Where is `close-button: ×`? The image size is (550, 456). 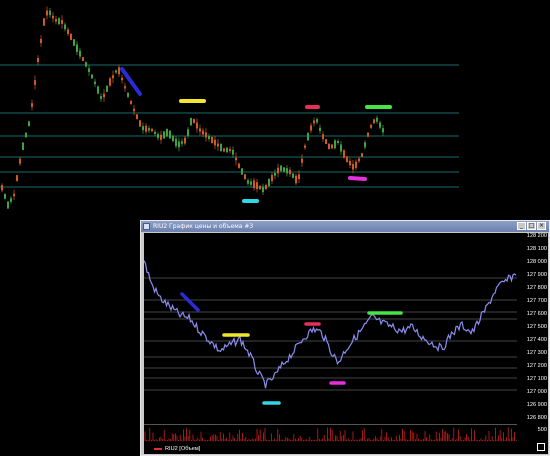
close-button: × is located at coordinates (541, 226).